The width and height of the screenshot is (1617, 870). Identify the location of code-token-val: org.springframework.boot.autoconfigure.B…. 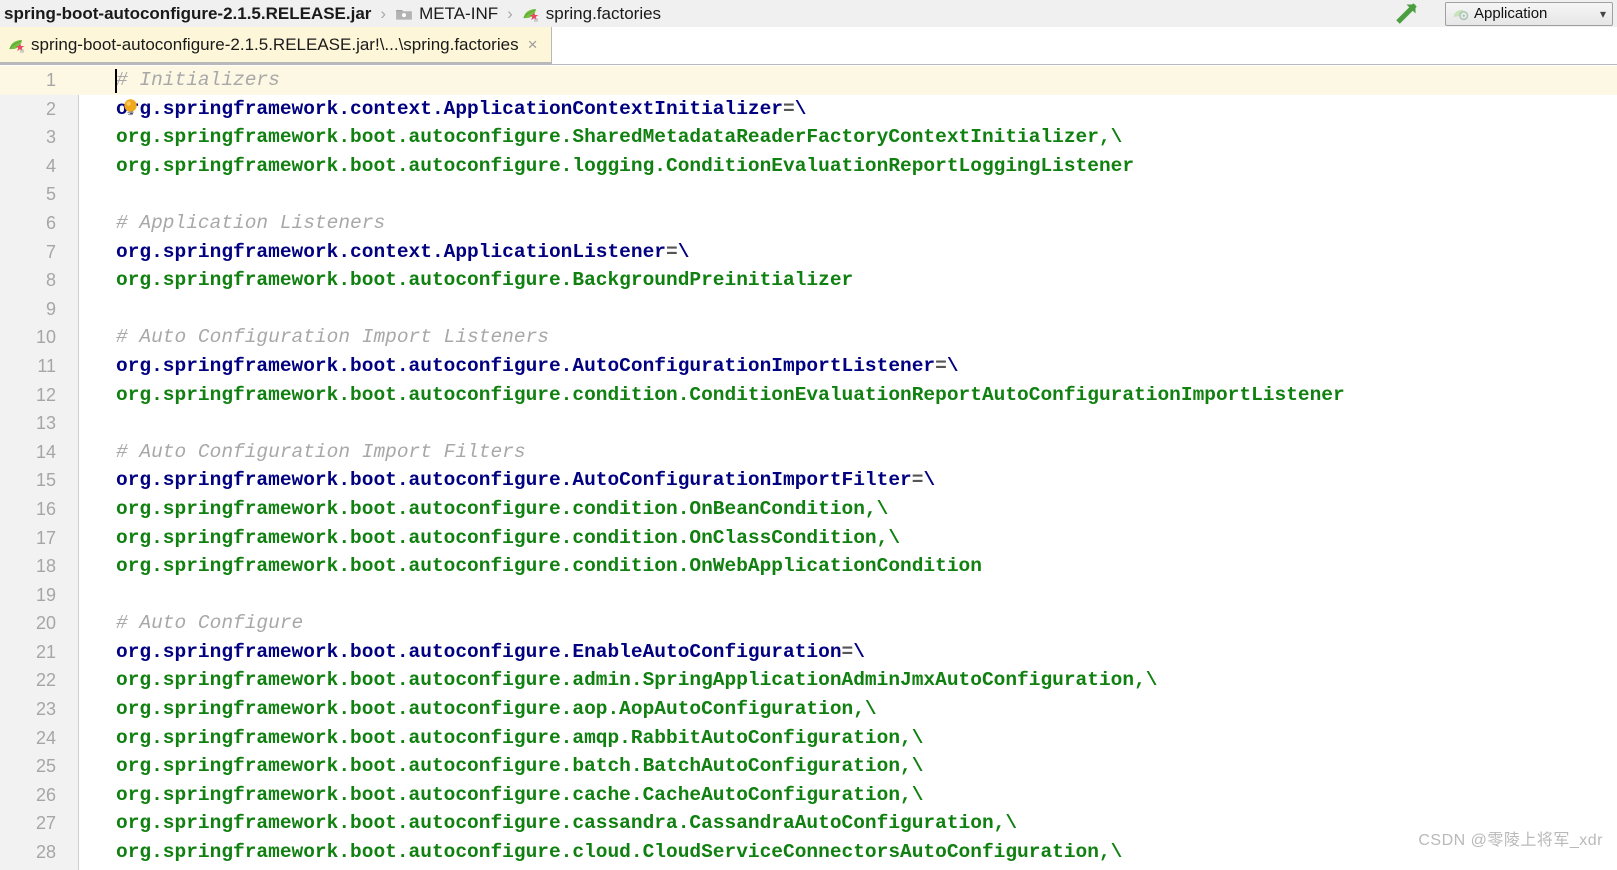
(485, 280).